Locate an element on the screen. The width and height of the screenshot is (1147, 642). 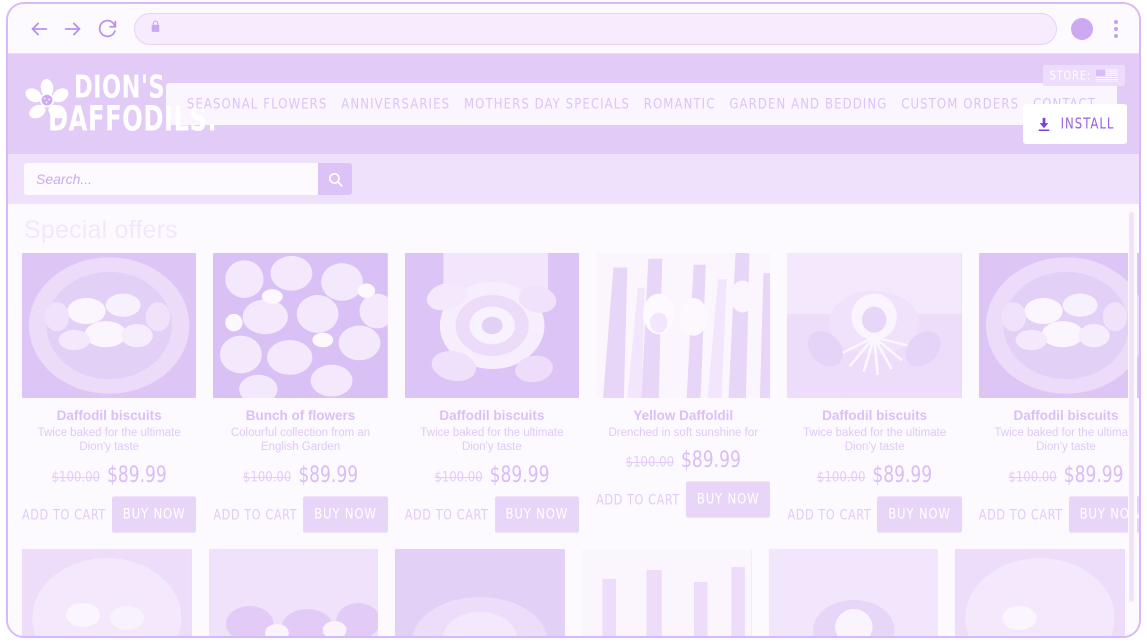
product-title: Bunch of flowers is located at coordinates (300, 415).